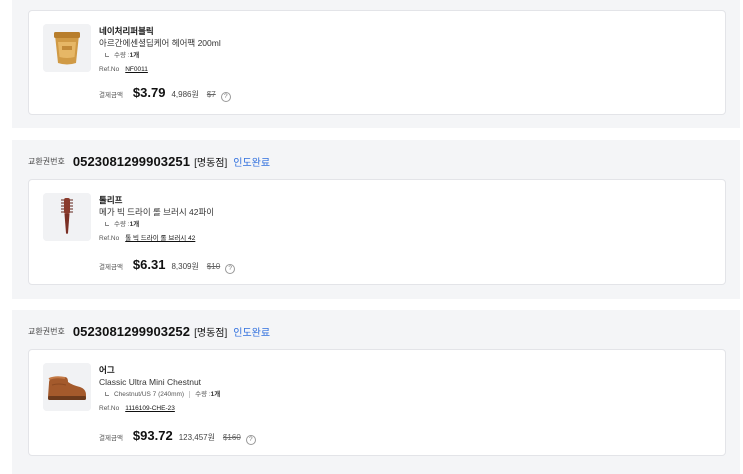 Image resolution: width=743 pixels, height=474 pixels. I want to click on product-name: Classic Ultra Mini Chestnut, so click(150, 382).